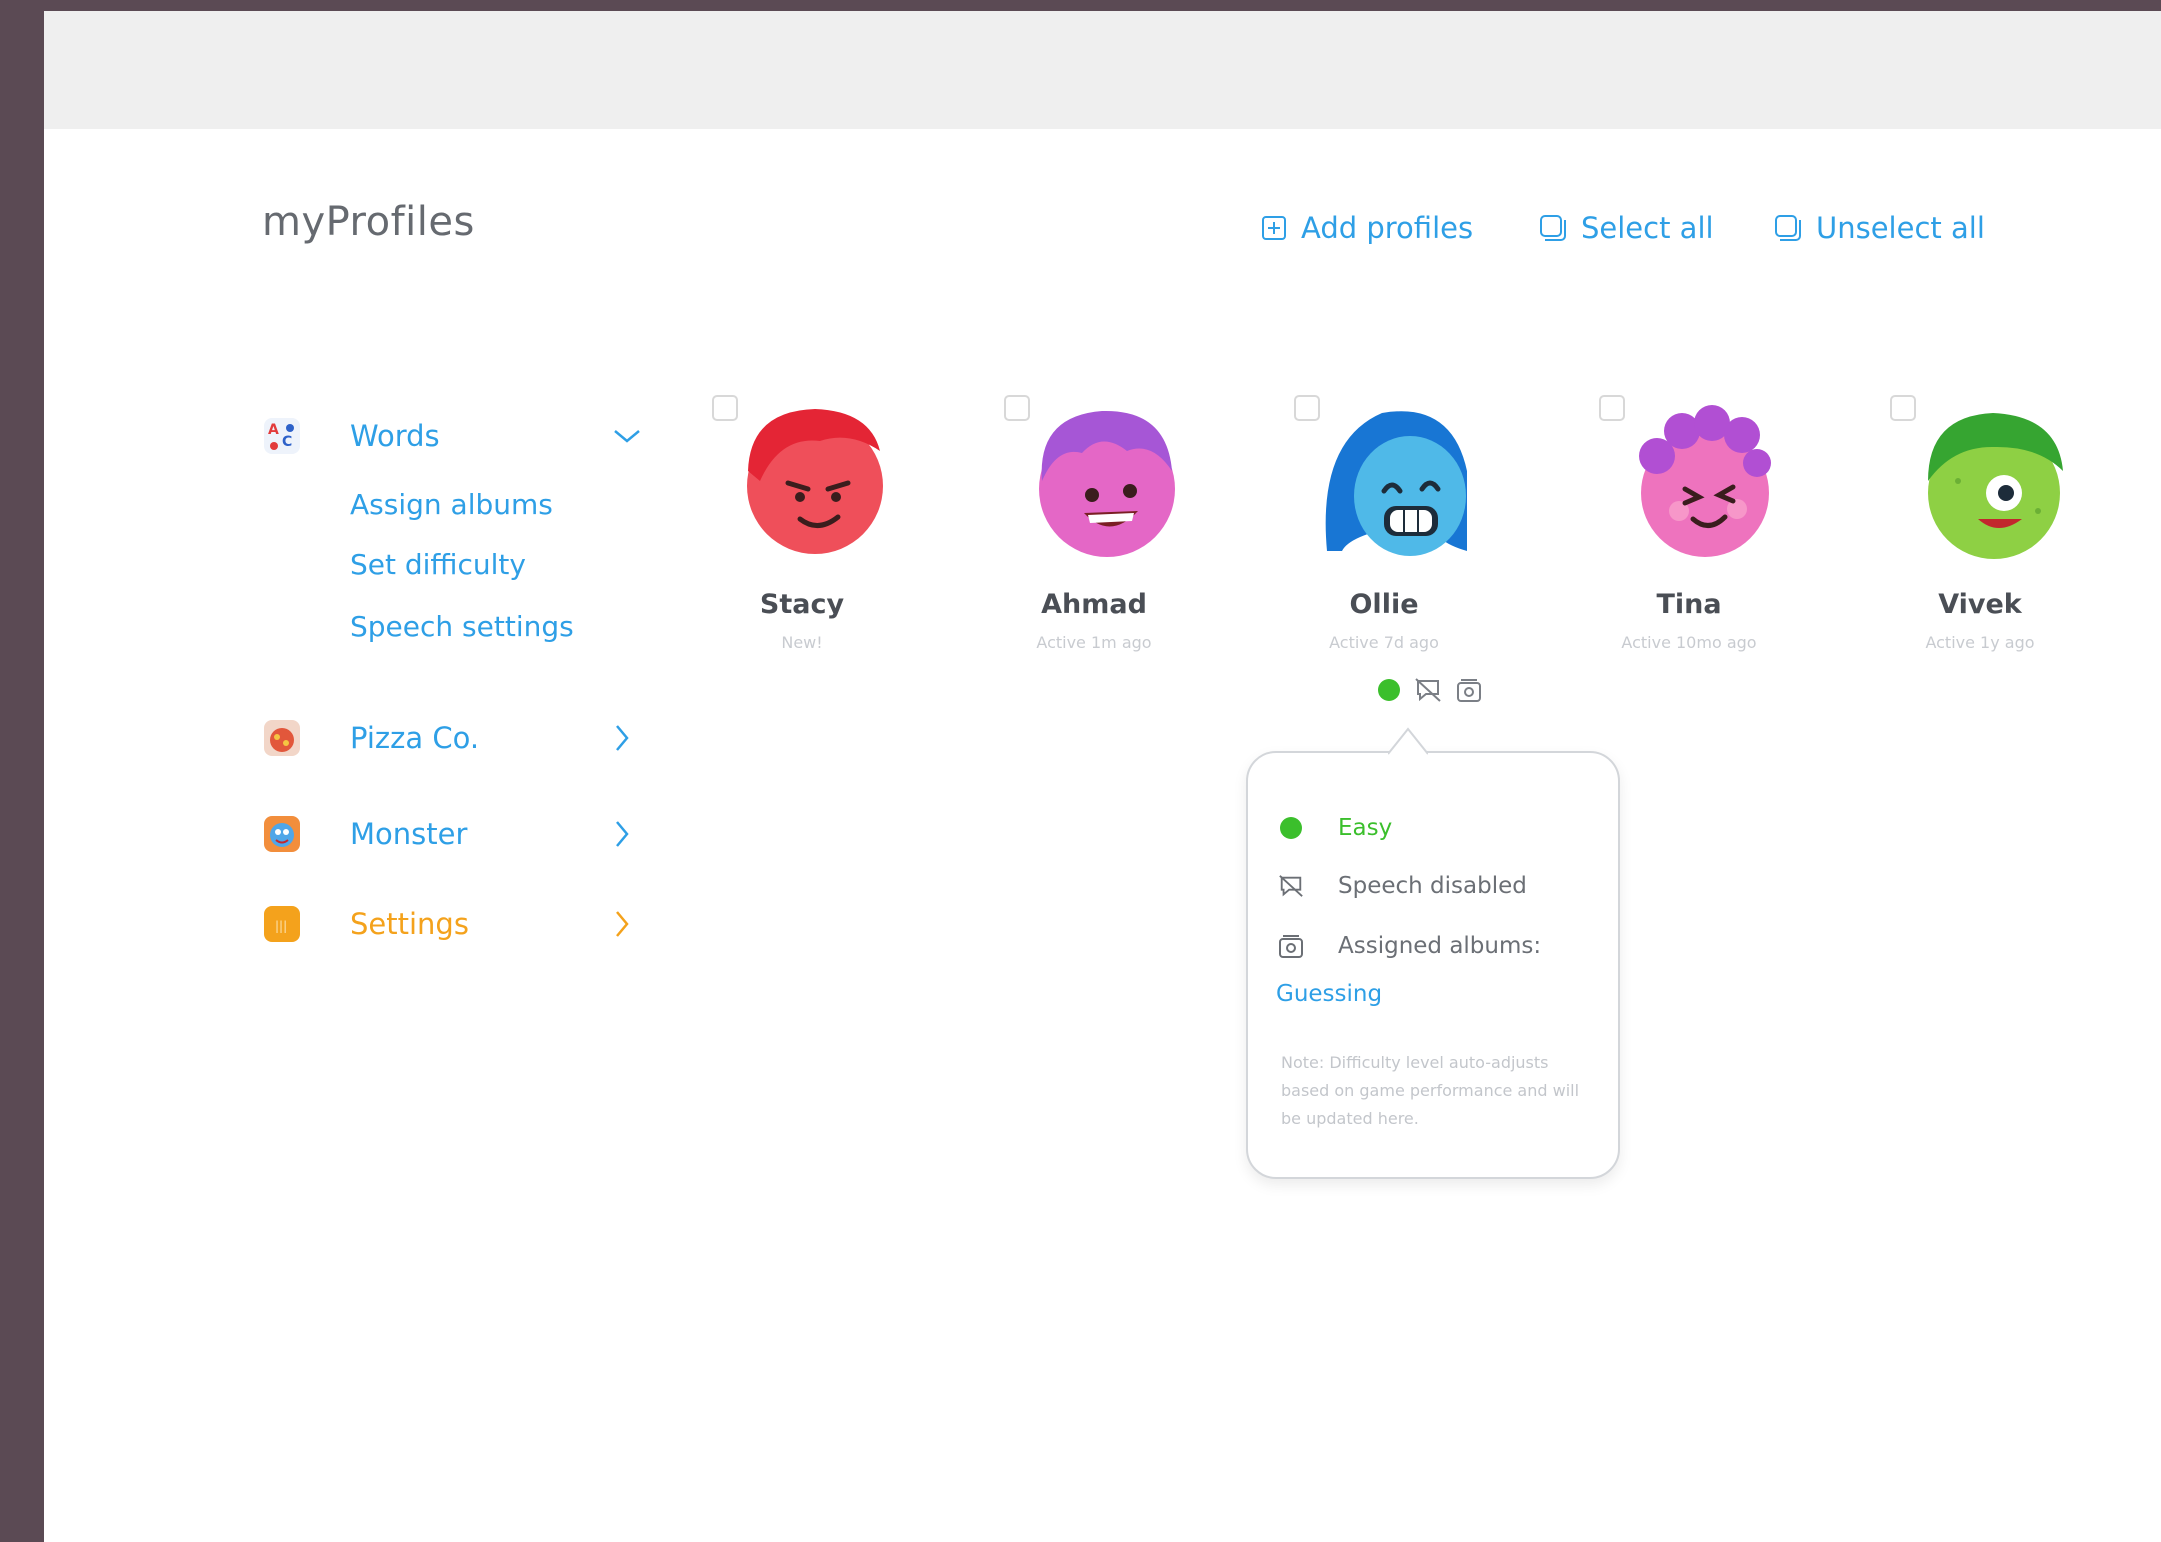  I want to click on plus-square-icon, so click(1274, 228).